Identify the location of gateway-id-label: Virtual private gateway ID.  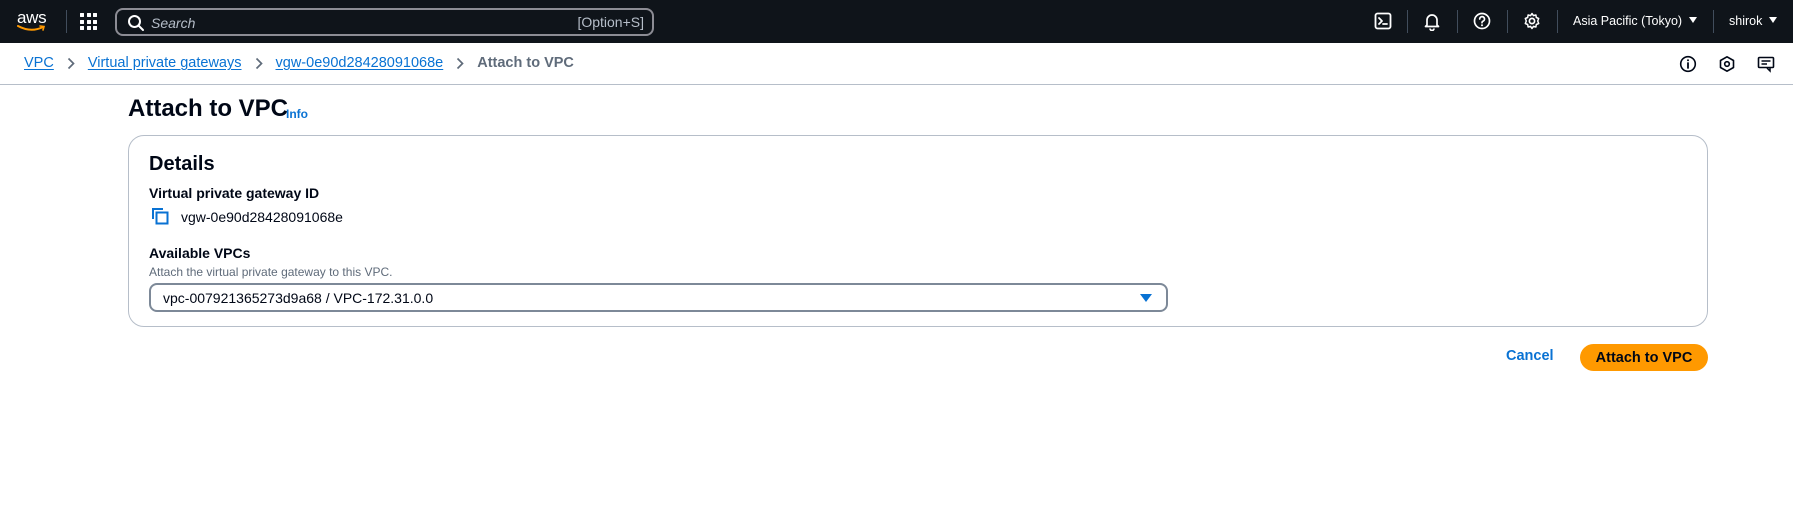
(234, 193).